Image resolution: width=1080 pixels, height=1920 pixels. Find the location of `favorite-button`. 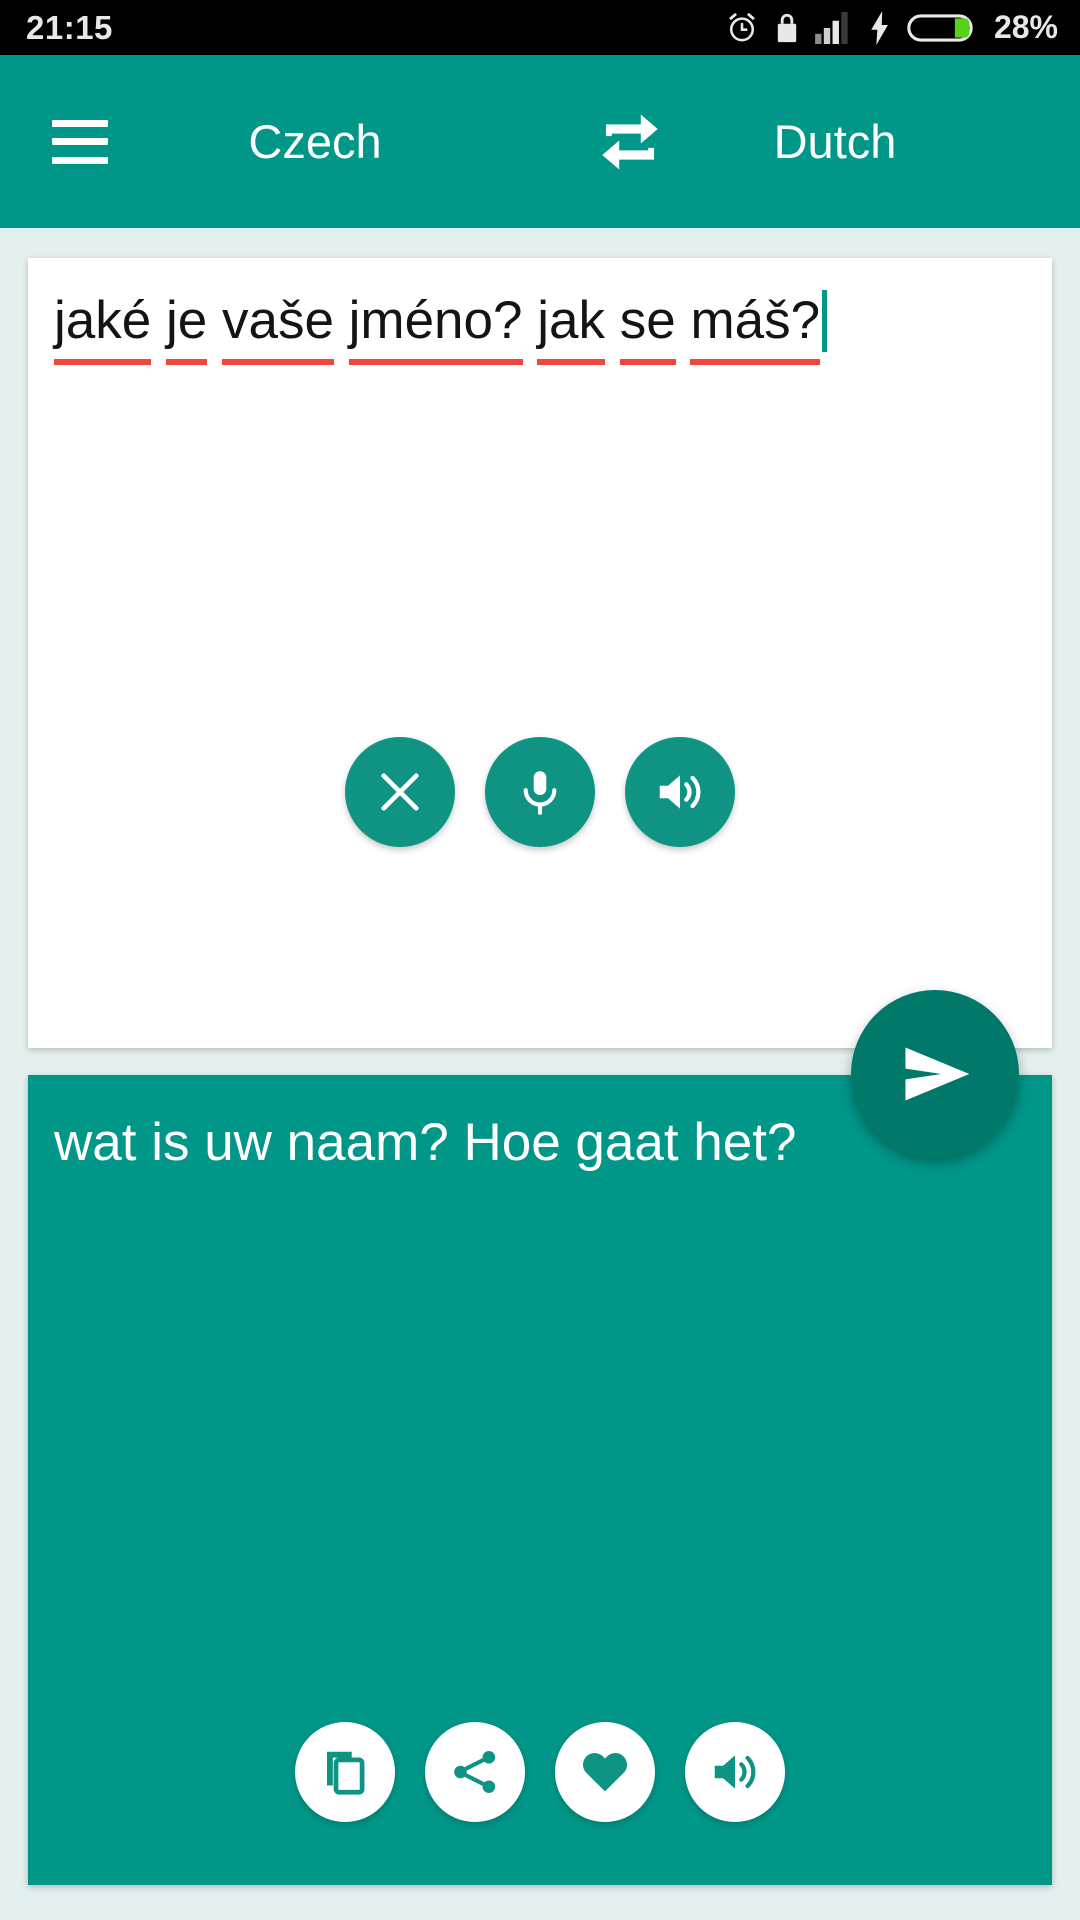

favorite-button is located at coordinates (605, 1772).